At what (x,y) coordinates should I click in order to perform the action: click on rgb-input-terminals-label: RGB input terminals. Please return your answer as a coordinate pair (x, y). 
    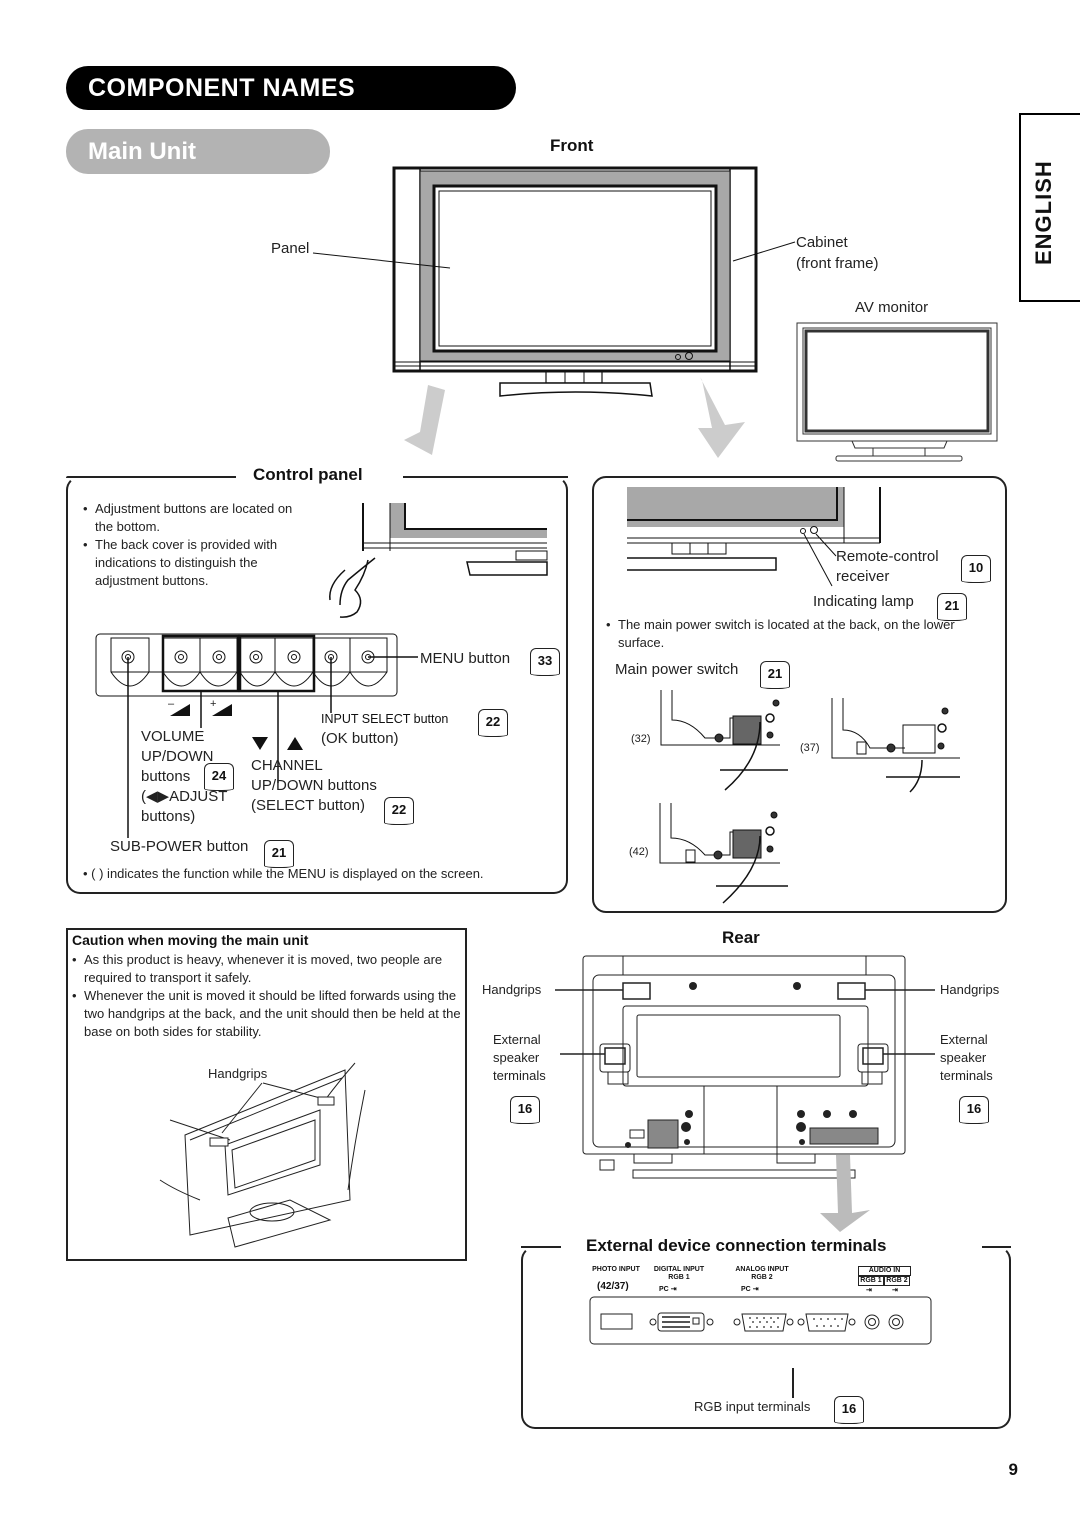
    Looking at the image, I should click on (752, 1406).